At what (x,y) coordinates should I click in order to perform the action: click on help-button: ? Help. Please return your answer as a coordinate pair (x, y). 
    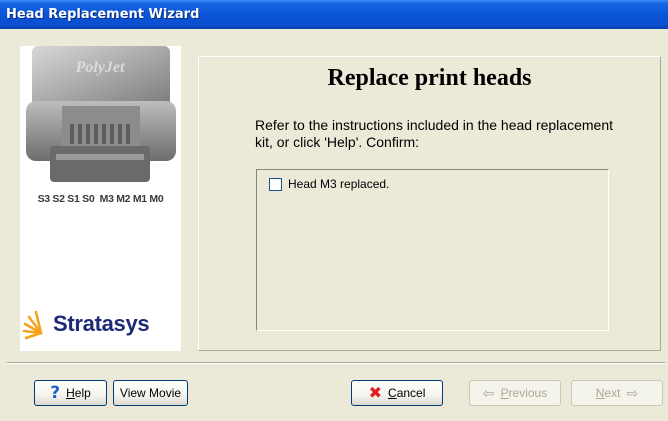
    Looking at the image, I should click on (70, 393).